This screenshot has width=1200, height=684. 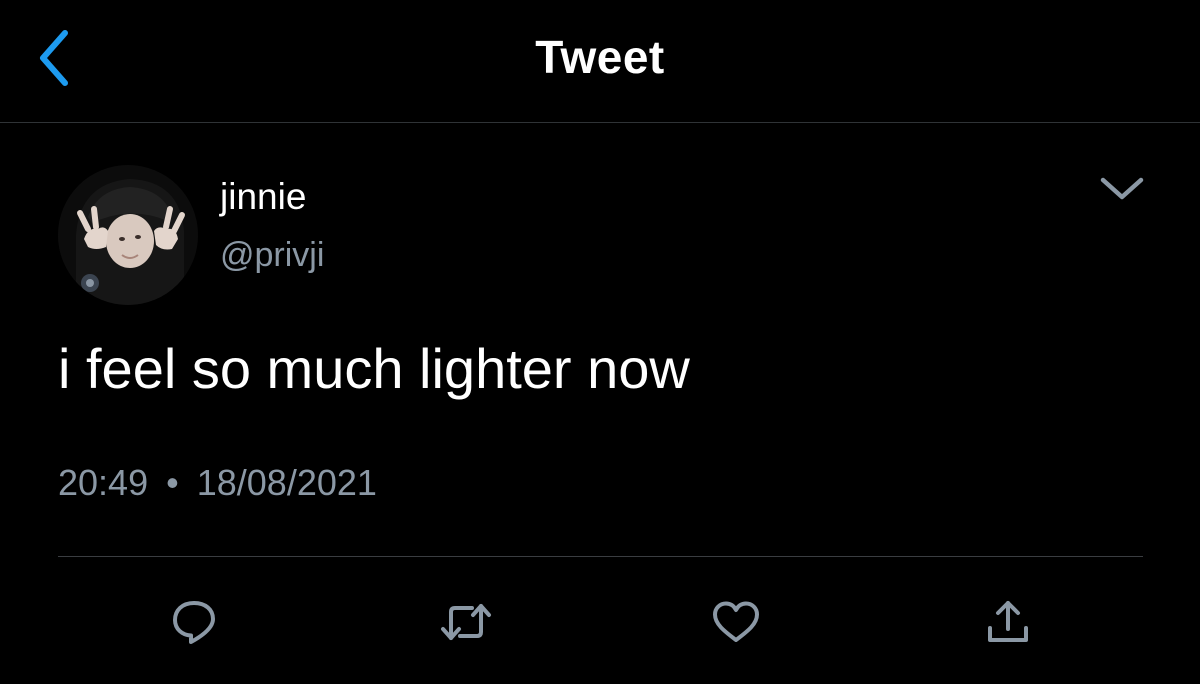 I want to click on more-options-button, so click(x=1122, y=188).